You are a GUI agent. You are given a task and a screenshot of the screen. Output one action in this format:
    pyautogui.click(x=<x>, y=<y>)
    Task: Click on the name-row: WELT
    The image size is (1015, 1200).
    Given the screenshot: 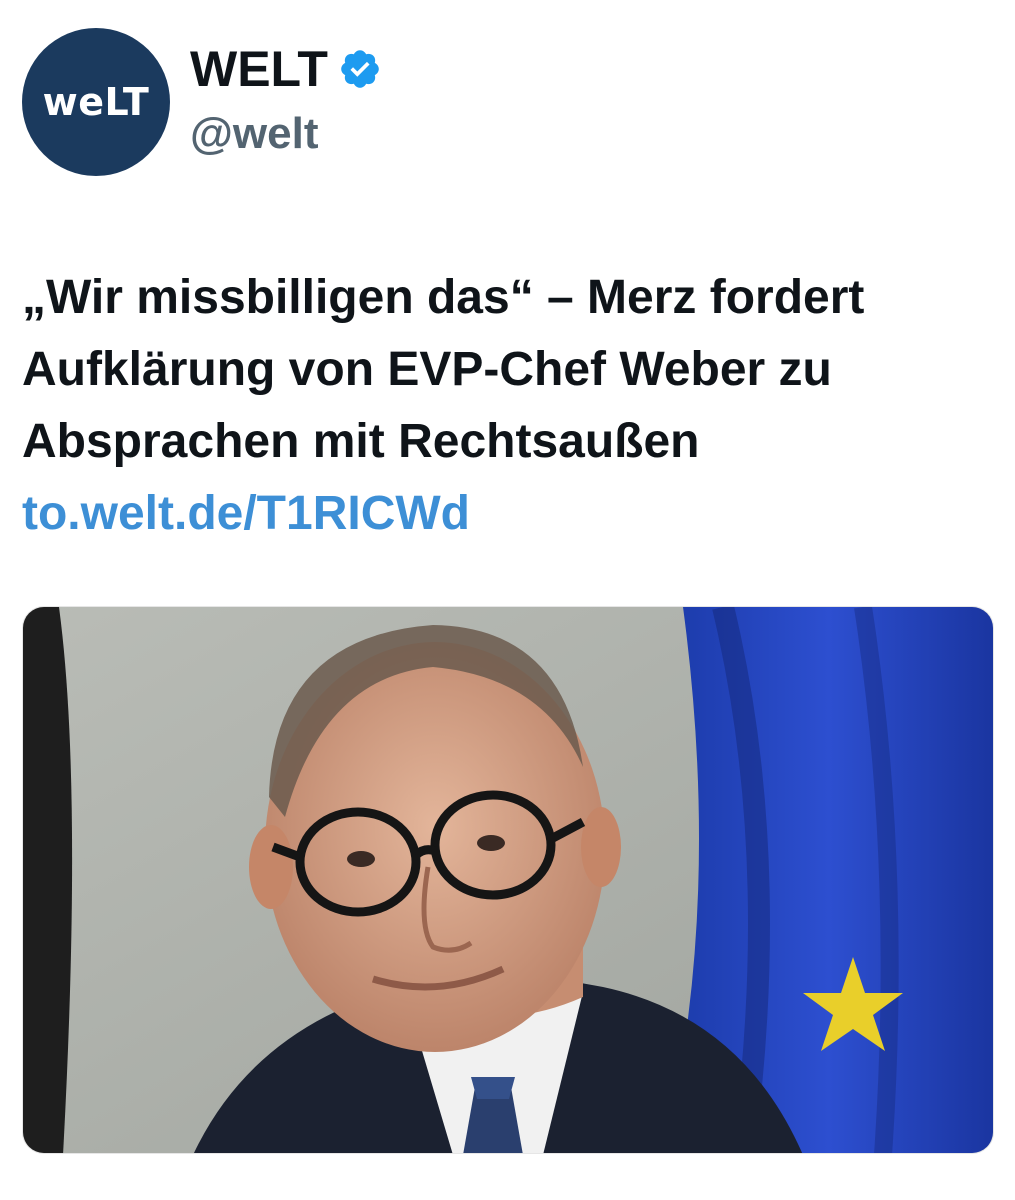 What is the action you would take?
    pyautogui.click(x=286, y=69)
    